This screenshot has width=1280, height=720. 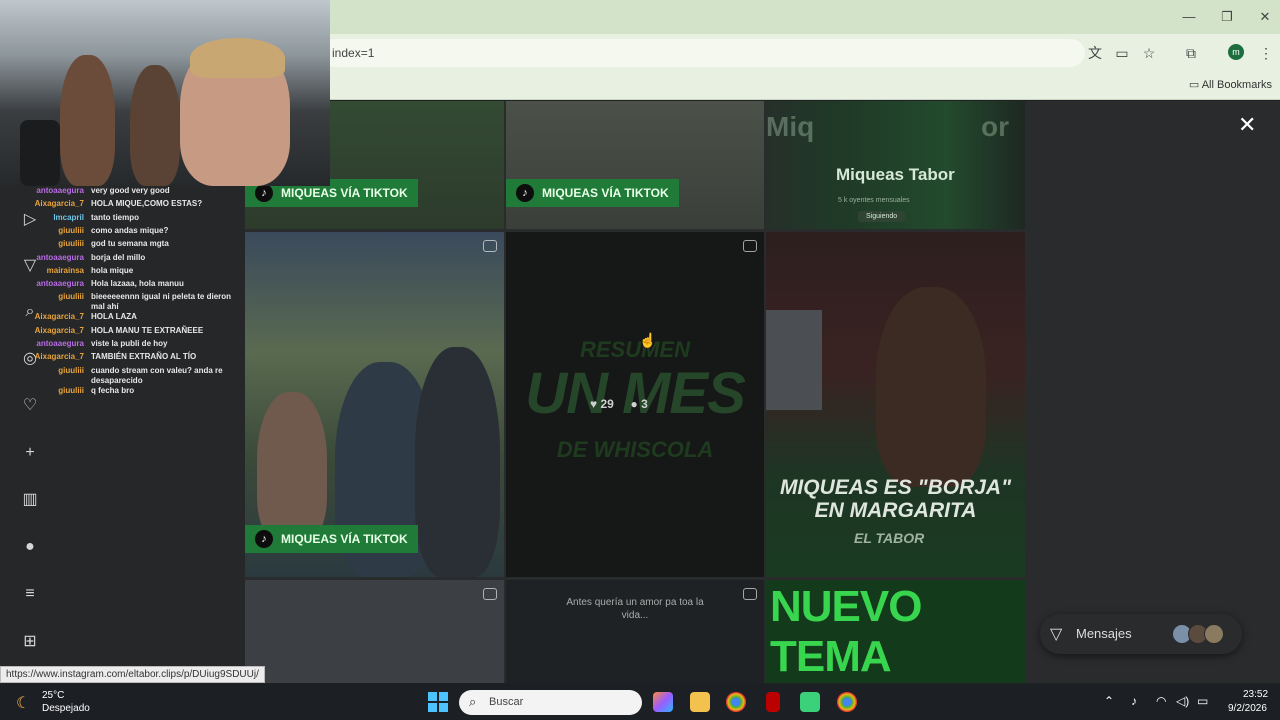 What do you see at coordinates (1247, 708) in the screenshot?
I see `clock-date: 9/2/2026` at bounding box center [1247, 708].